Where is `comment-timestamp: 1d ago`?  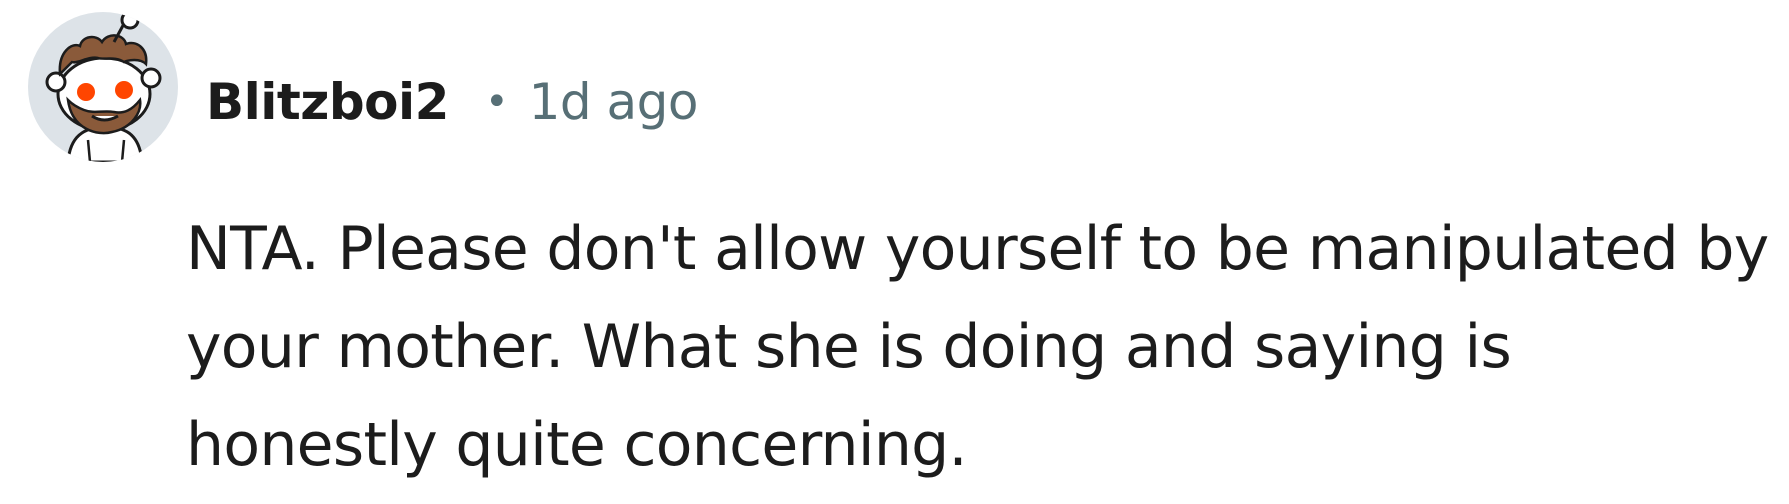 comment-timestamp: 1d ago is located at coordinates (614, 102).